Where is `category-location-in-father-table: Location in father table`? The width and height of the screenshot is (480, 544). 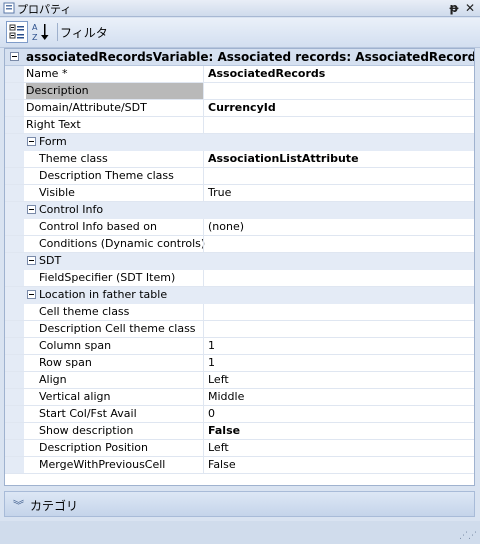
category-location-in-father-table: Location in father table is located at coordinates (239, 295).